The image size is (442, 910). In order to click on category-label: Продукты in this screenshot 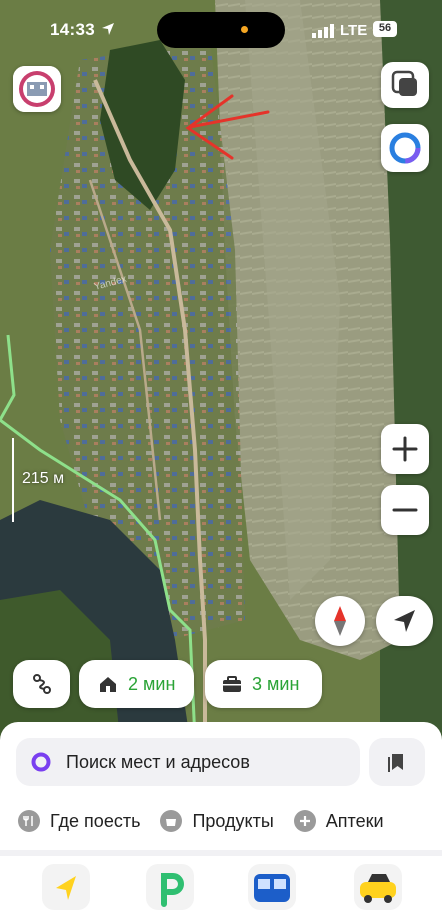, I will do `click(233, 820)`.